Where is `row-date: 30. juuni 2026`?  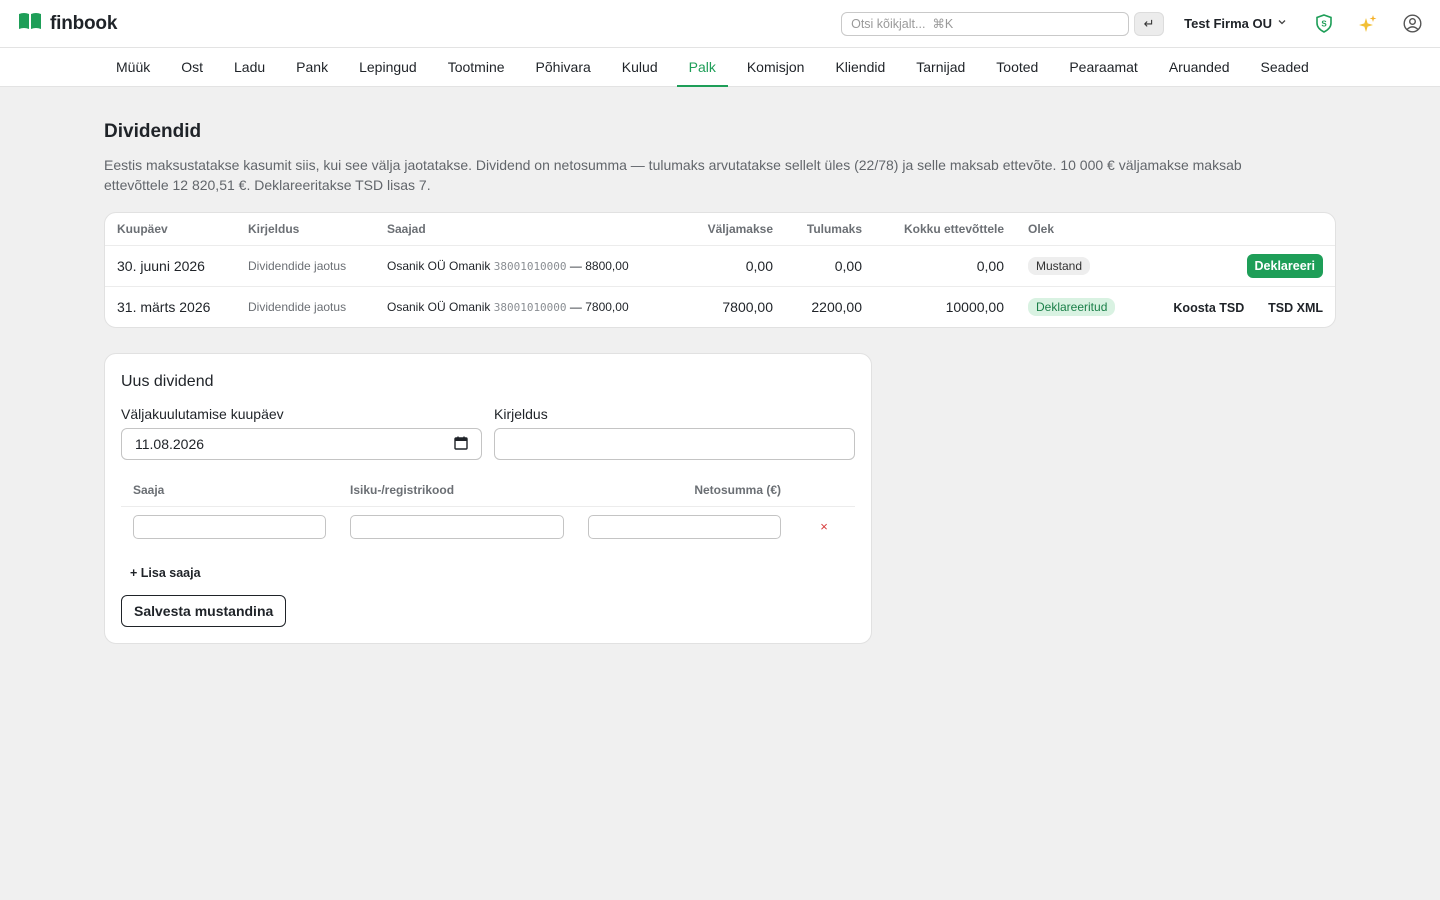
row-date: 30. juuni 2026 is located at coordinates (170, 266).